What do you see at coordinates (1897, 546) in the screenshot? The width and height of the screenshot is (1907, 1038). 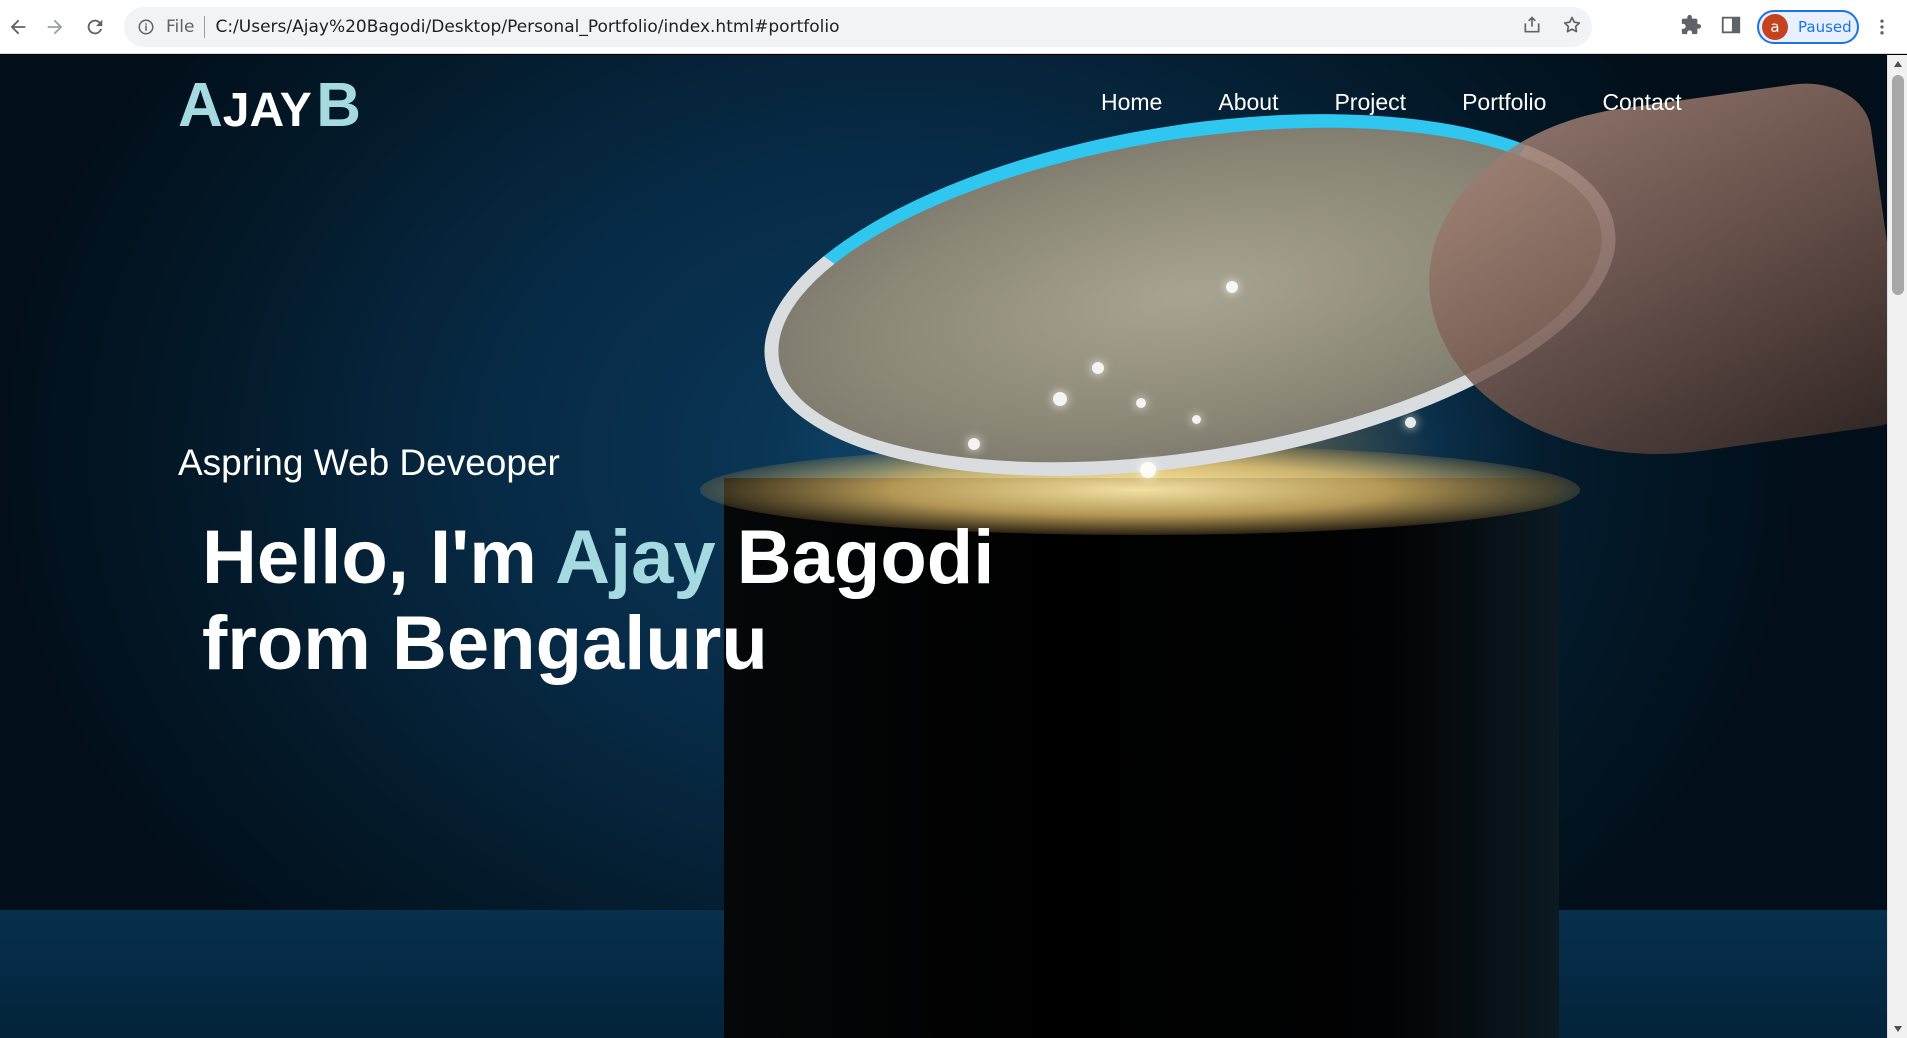 I see `vertical-scrollbar` at bounding box center [1897, 546].